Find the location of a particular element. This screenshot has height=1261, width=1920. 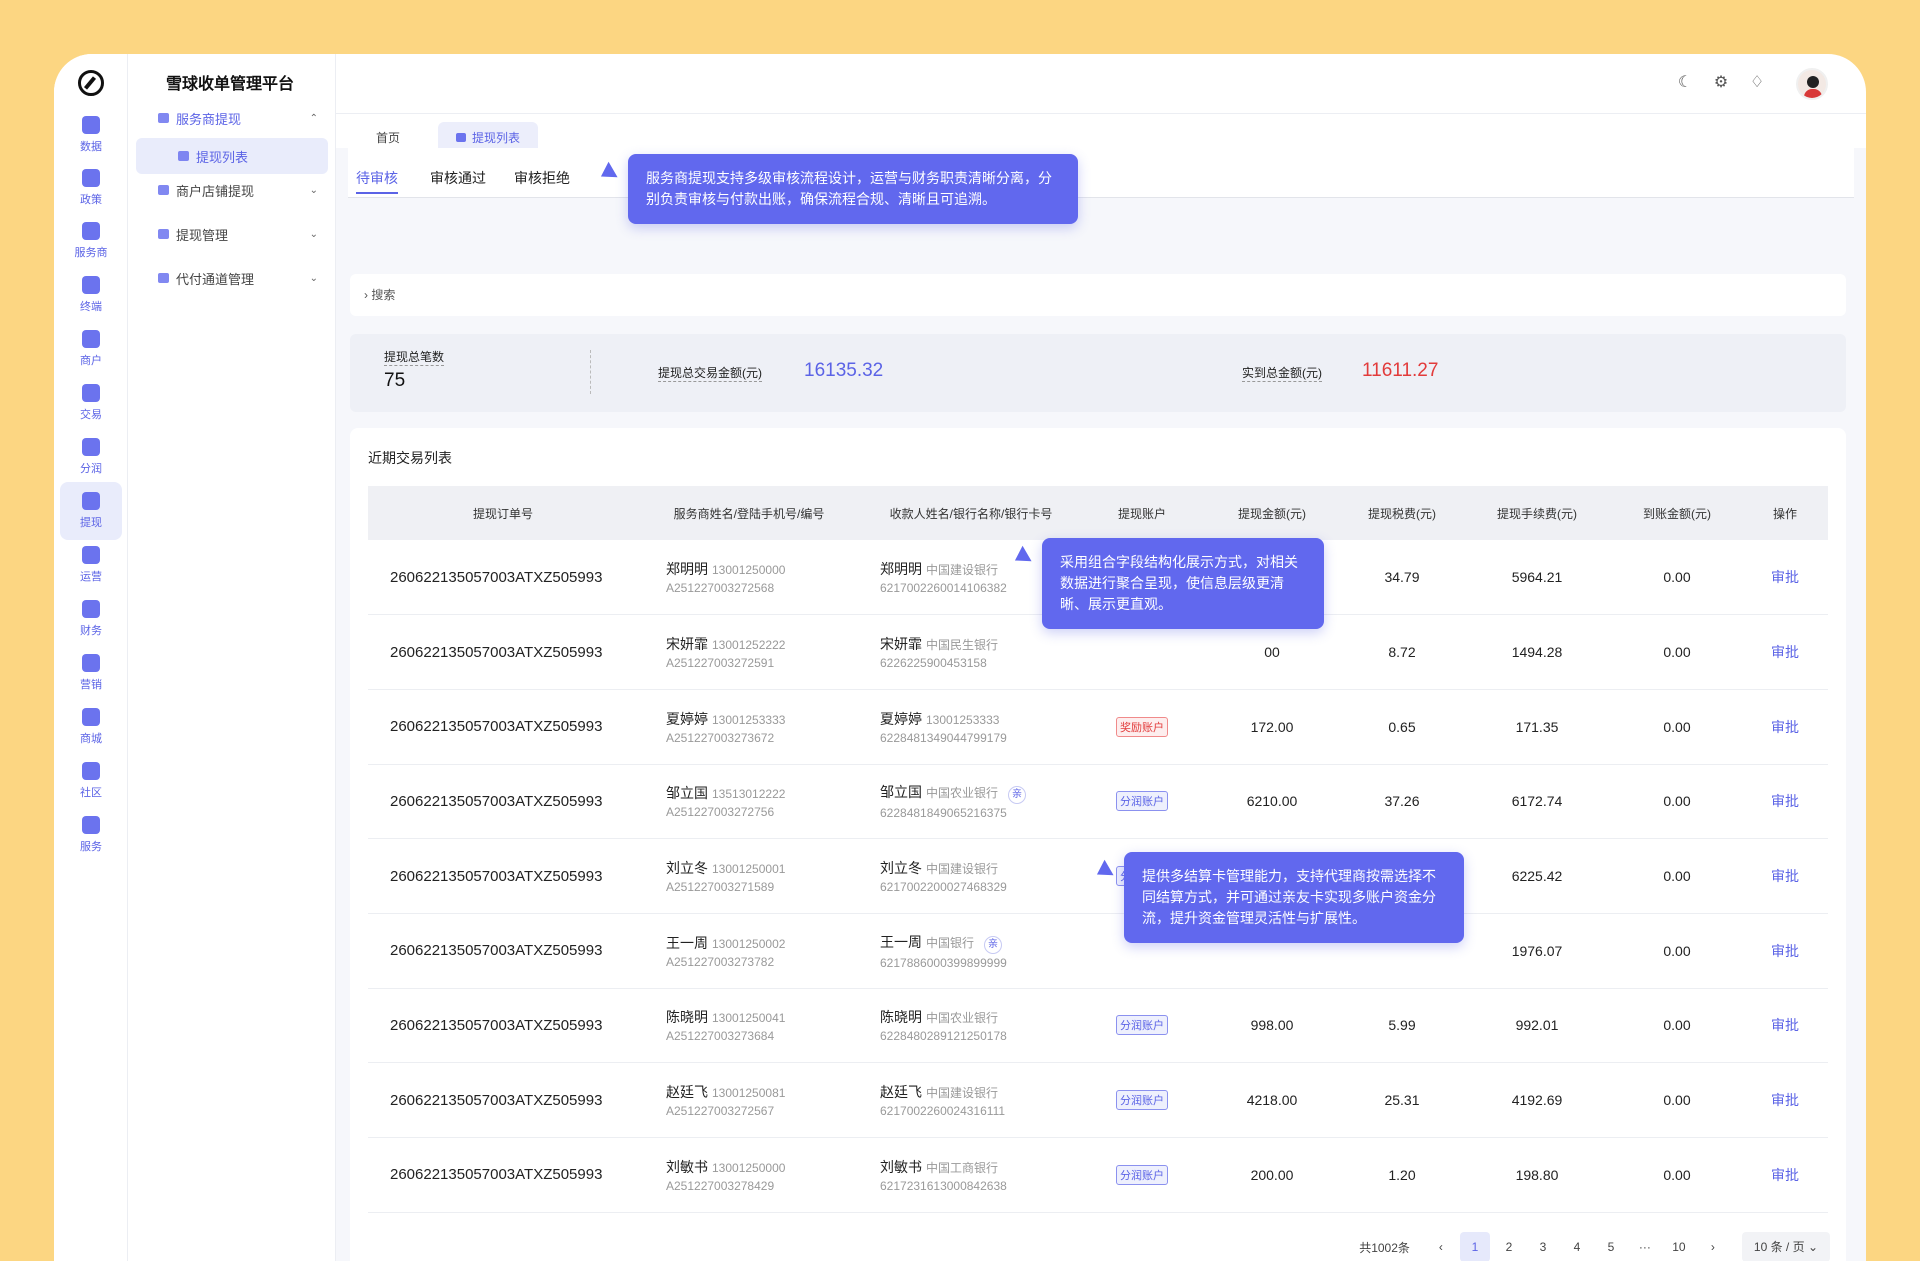

moon-icon: ☾ is located at coordinates (1685, 83).